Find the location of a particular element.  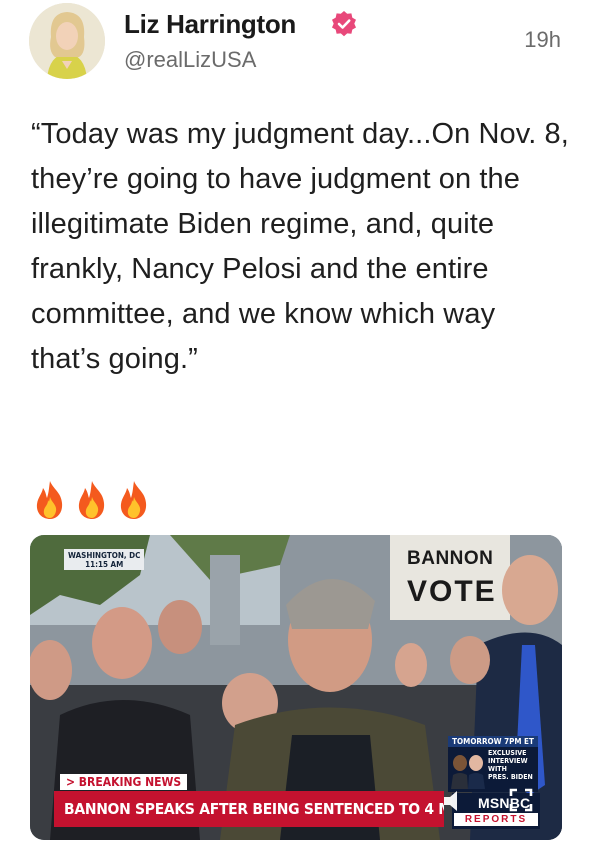

post-timestamp: 19h is located at coordinates (542, 40).